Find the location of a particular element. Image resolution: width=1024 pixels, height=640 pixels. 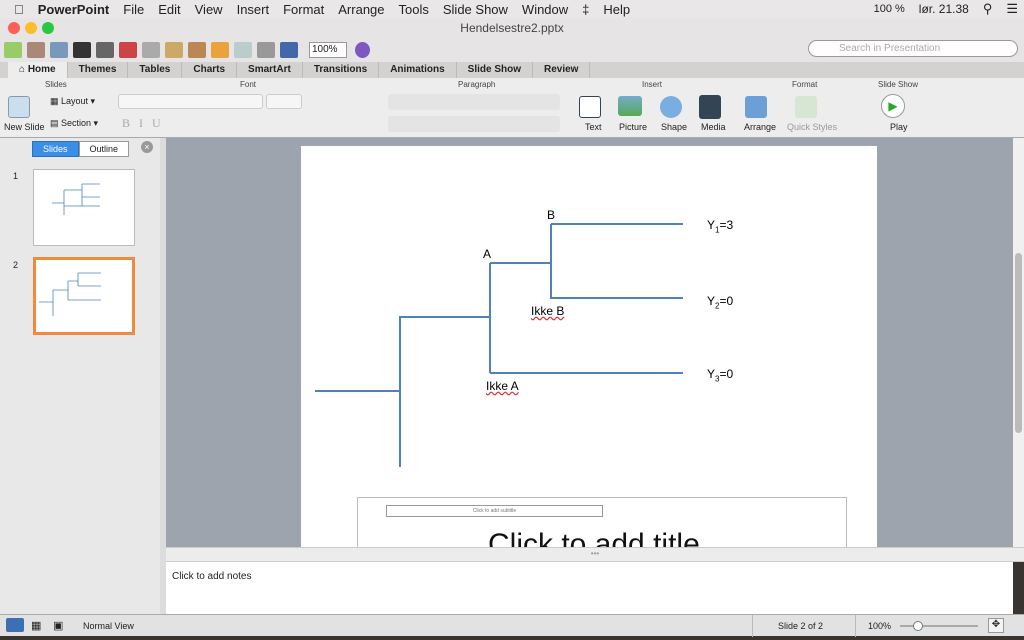

menu-help: Help is located at coordinates (616, 9).